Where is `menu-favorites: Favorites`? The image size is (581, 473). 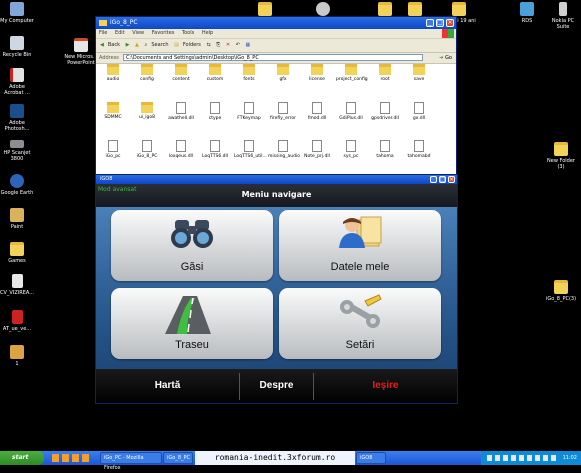
menu-favorites: Favorites is located at coordinates (163, 33).